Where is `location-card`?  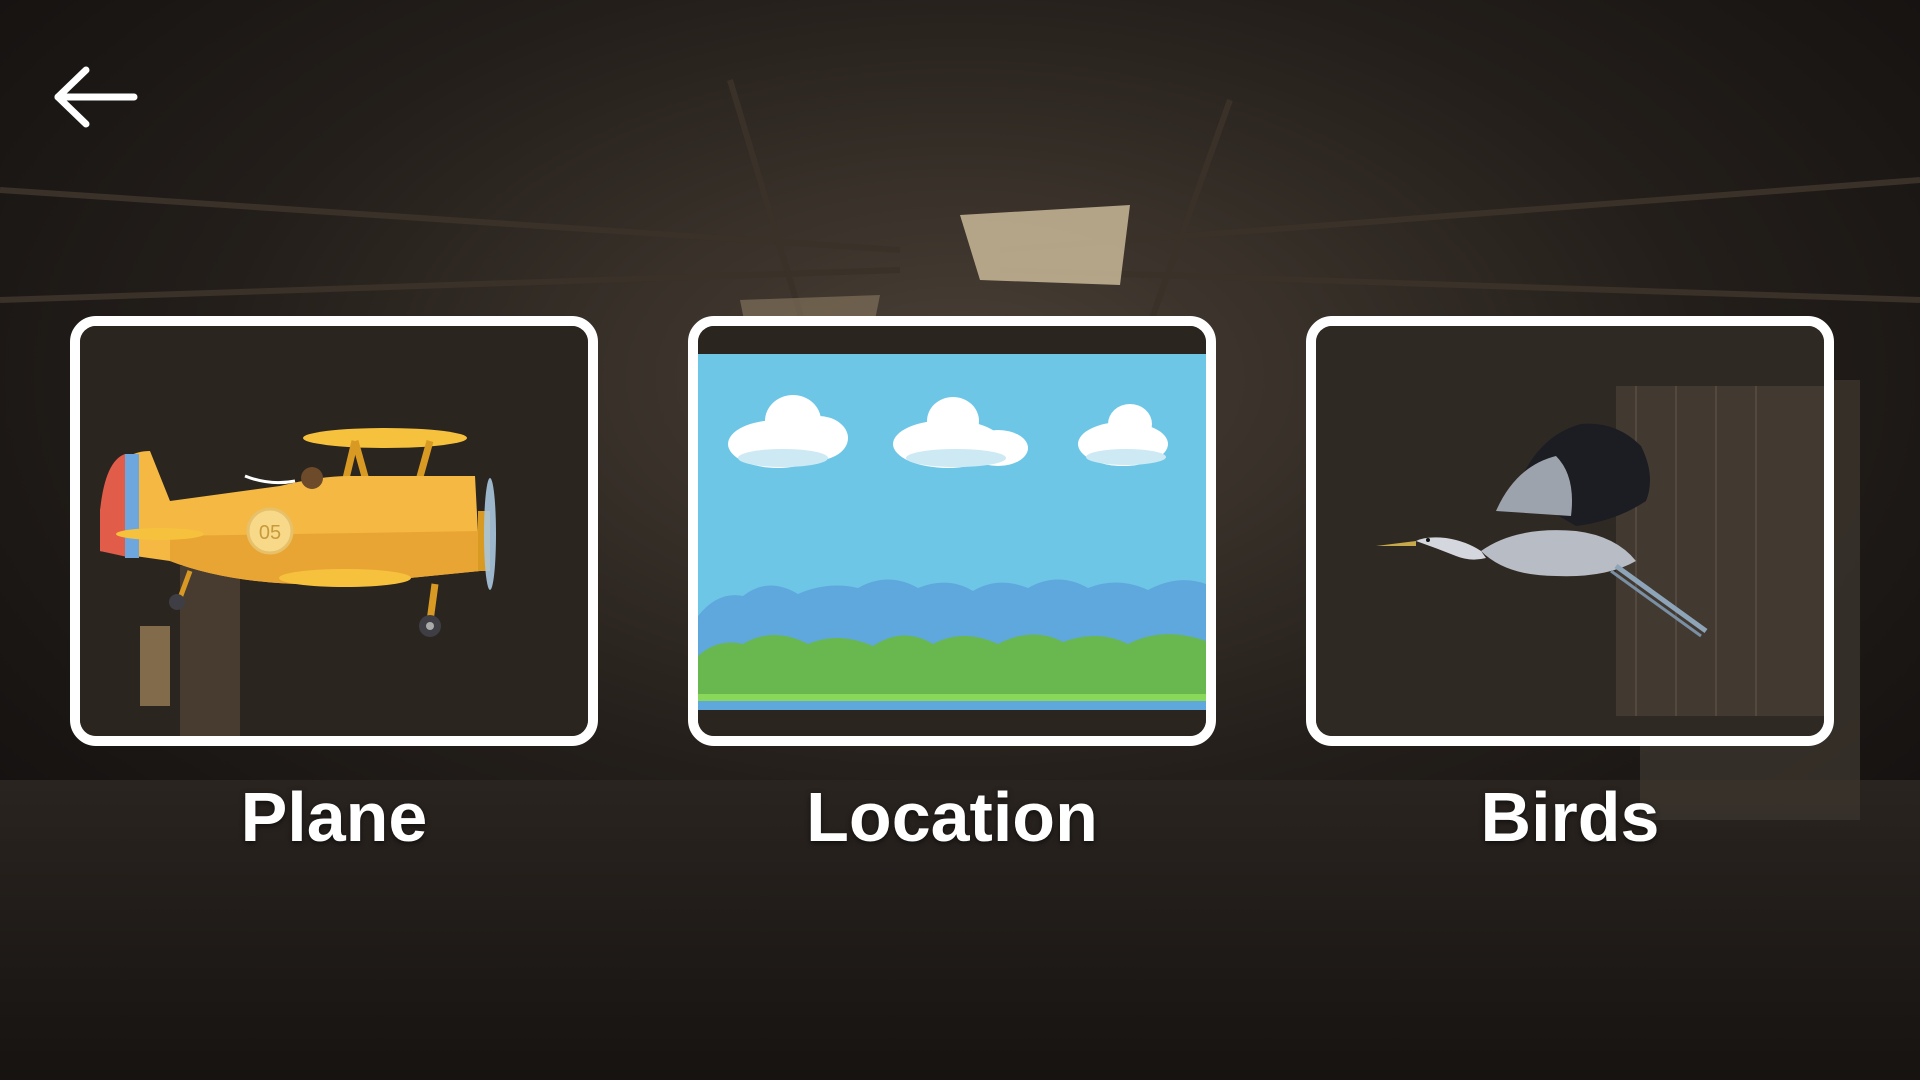 location-card is located at coordinates (952, 531).